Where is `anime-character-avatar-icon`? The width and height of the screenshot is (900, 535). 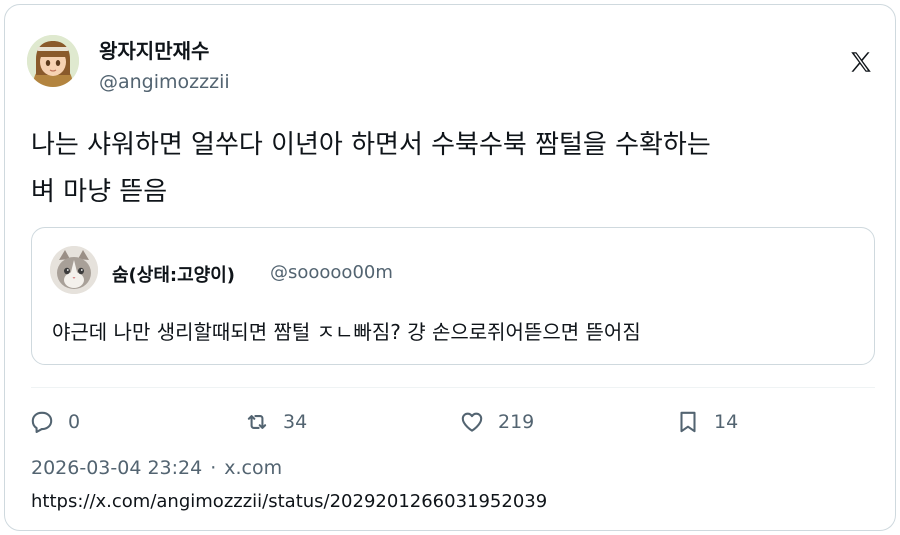 anime-character-avatar-icon is located at coordinates (53, 61).